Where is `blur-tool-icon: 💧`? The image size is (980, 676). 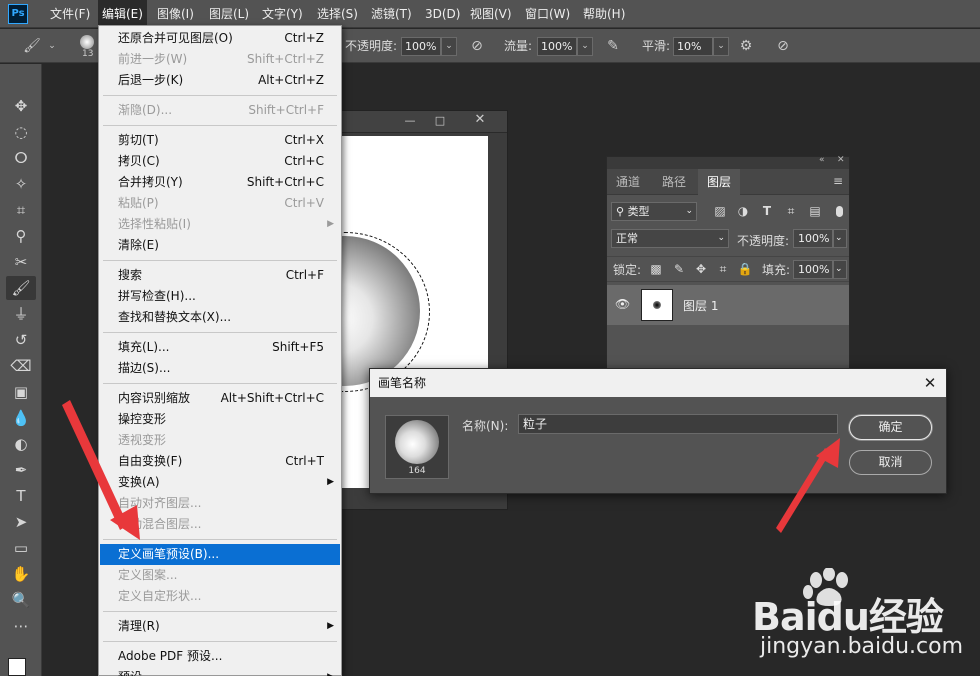 blur-tool-icon: 💧 is located at coordinates (21, 418).